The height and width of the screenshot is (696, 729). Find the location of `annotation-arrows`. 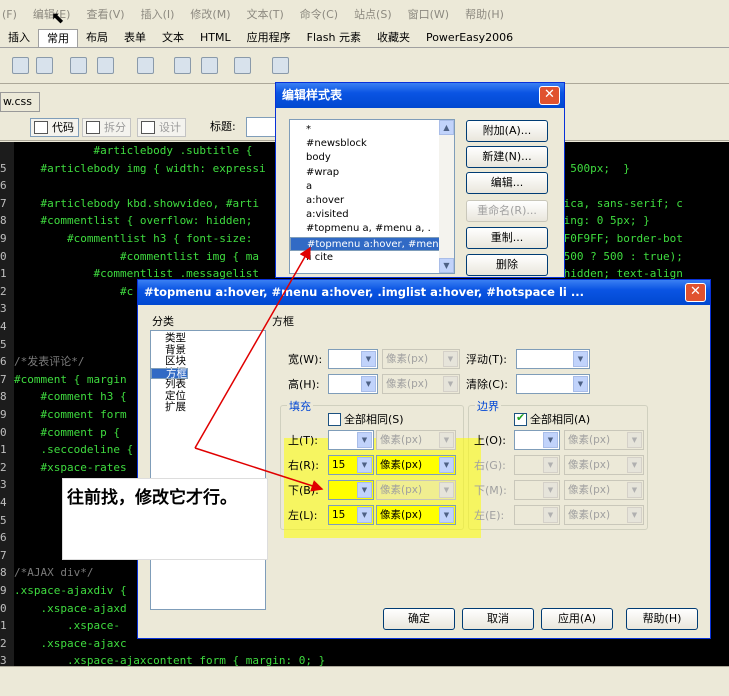

annotation-arrows is located at coordinates (259, 369).